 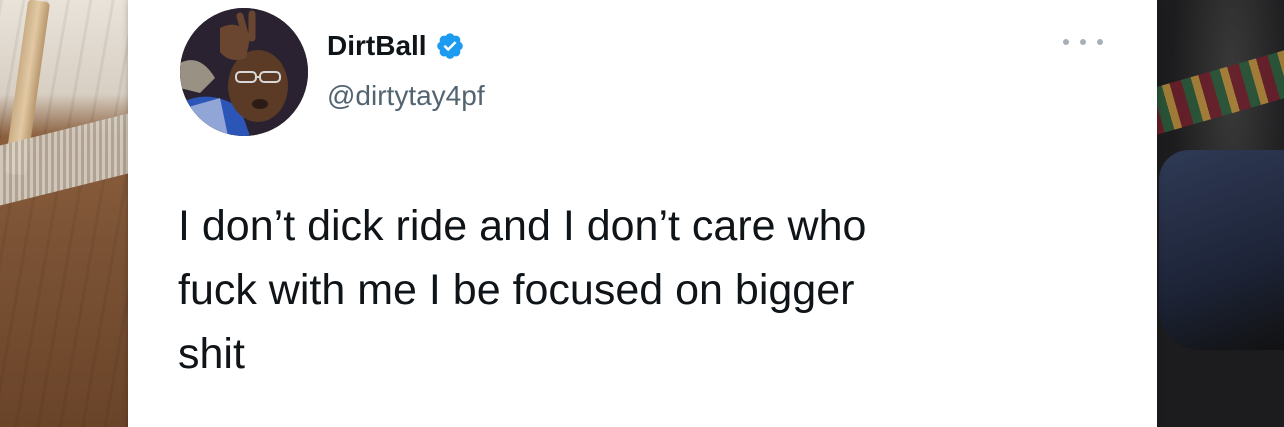 I want to click on verified-badge-icon, so click(x=449, y=46).